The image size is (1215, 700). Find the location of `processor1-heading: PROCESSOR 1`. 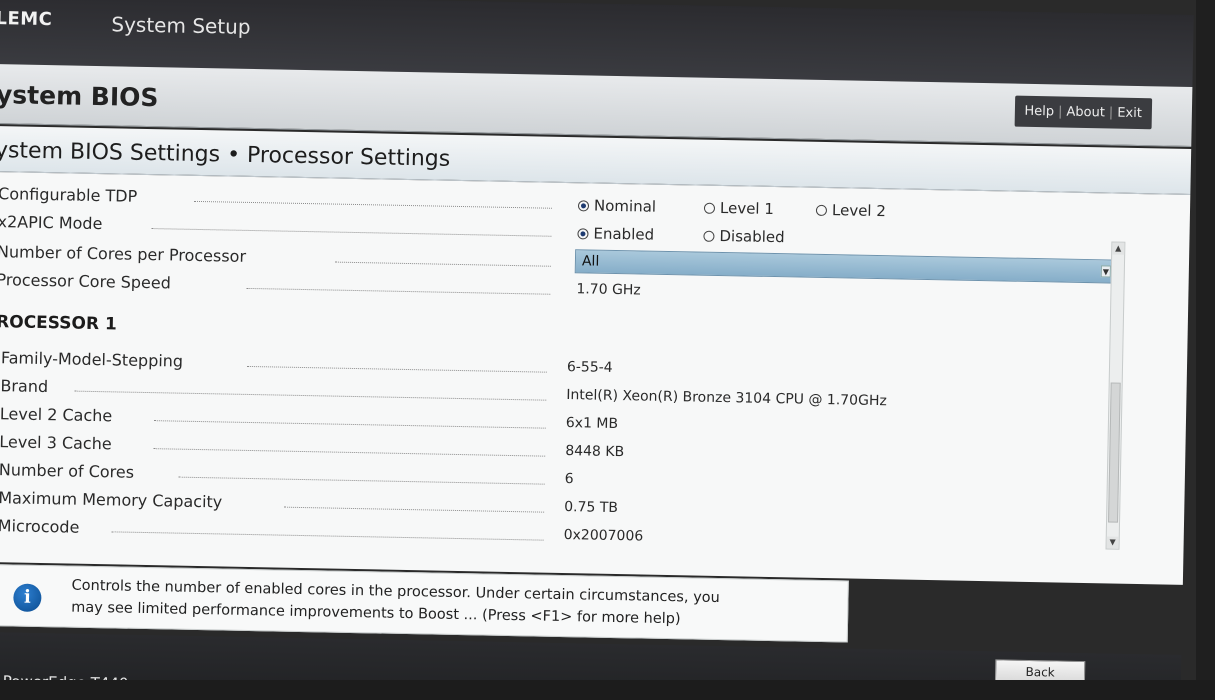

processor1-heading: PROCESSOR 1 is located at coordinates (58, 323).